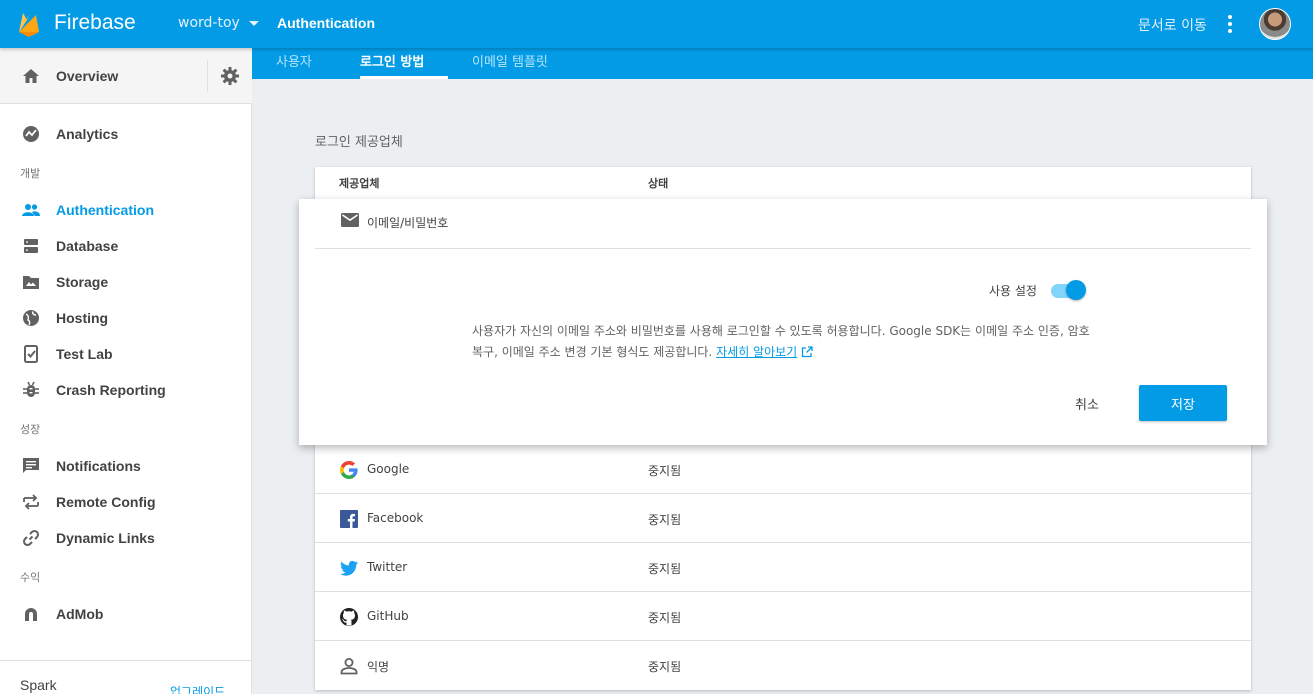  Describe the element at coordinates (807, 352) in the screenshot. I see `open-in-new-icon` at that location.